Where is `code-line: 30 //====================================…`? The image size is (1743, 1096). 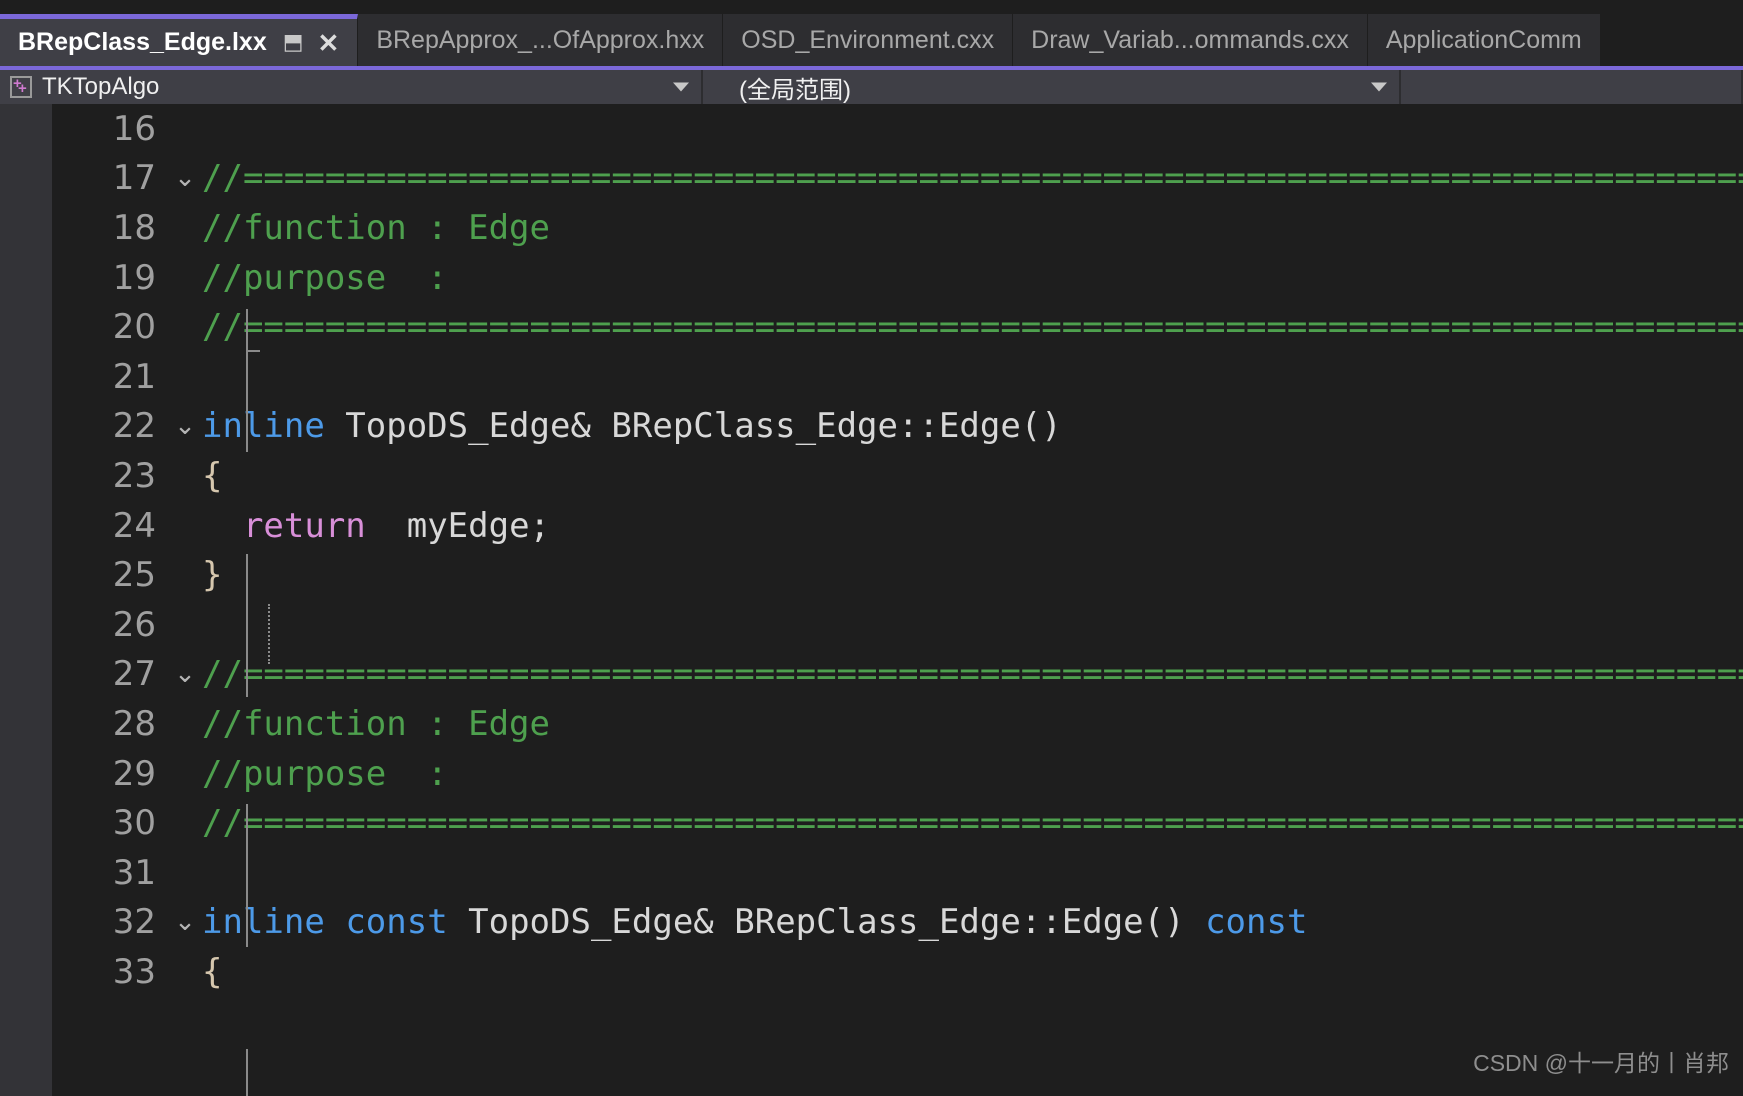 code-line: 30 //====================================… is located at coordinates (897, 823).